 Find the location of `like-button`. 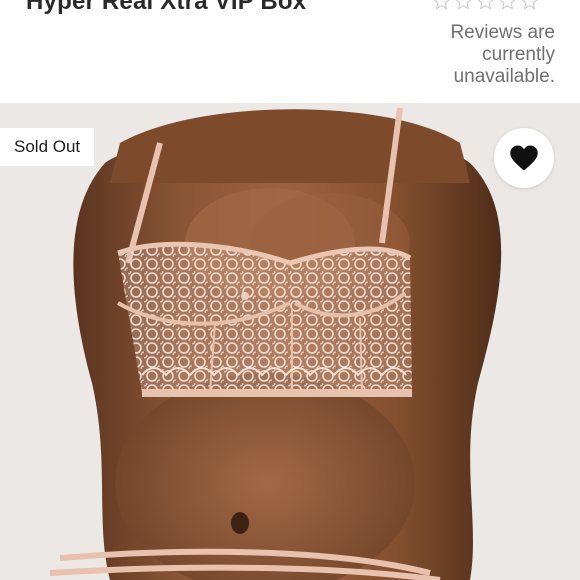

like-button is located at coordinates (524, 158).